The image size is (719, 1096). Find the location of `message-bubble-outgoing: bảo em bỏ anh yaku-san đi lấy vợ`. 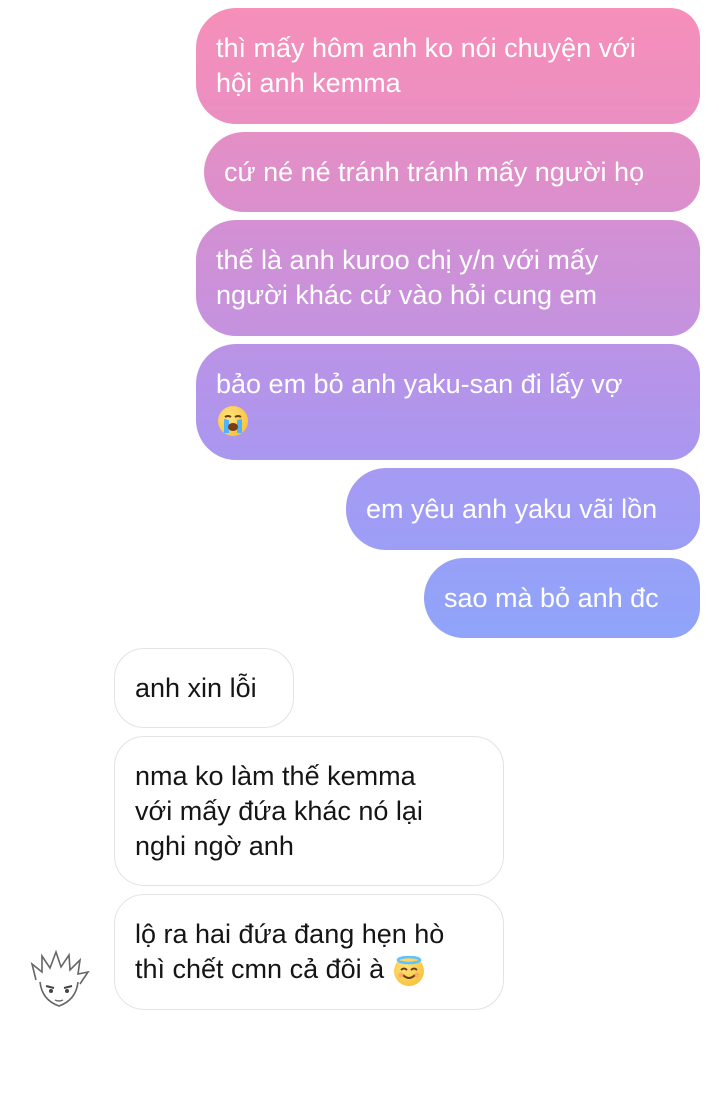

message-bubble-outgoing: bảo em bỏ anh yaku-san đi lấy vợ is located at coordinates (448, 402).